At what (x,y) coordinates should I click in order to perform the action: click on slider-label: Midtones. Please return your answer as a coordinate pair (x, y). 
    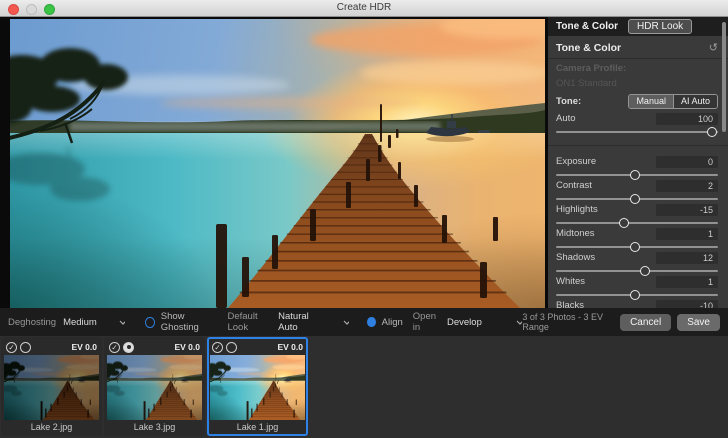
    Looking at the image, I should click on (575, 233).